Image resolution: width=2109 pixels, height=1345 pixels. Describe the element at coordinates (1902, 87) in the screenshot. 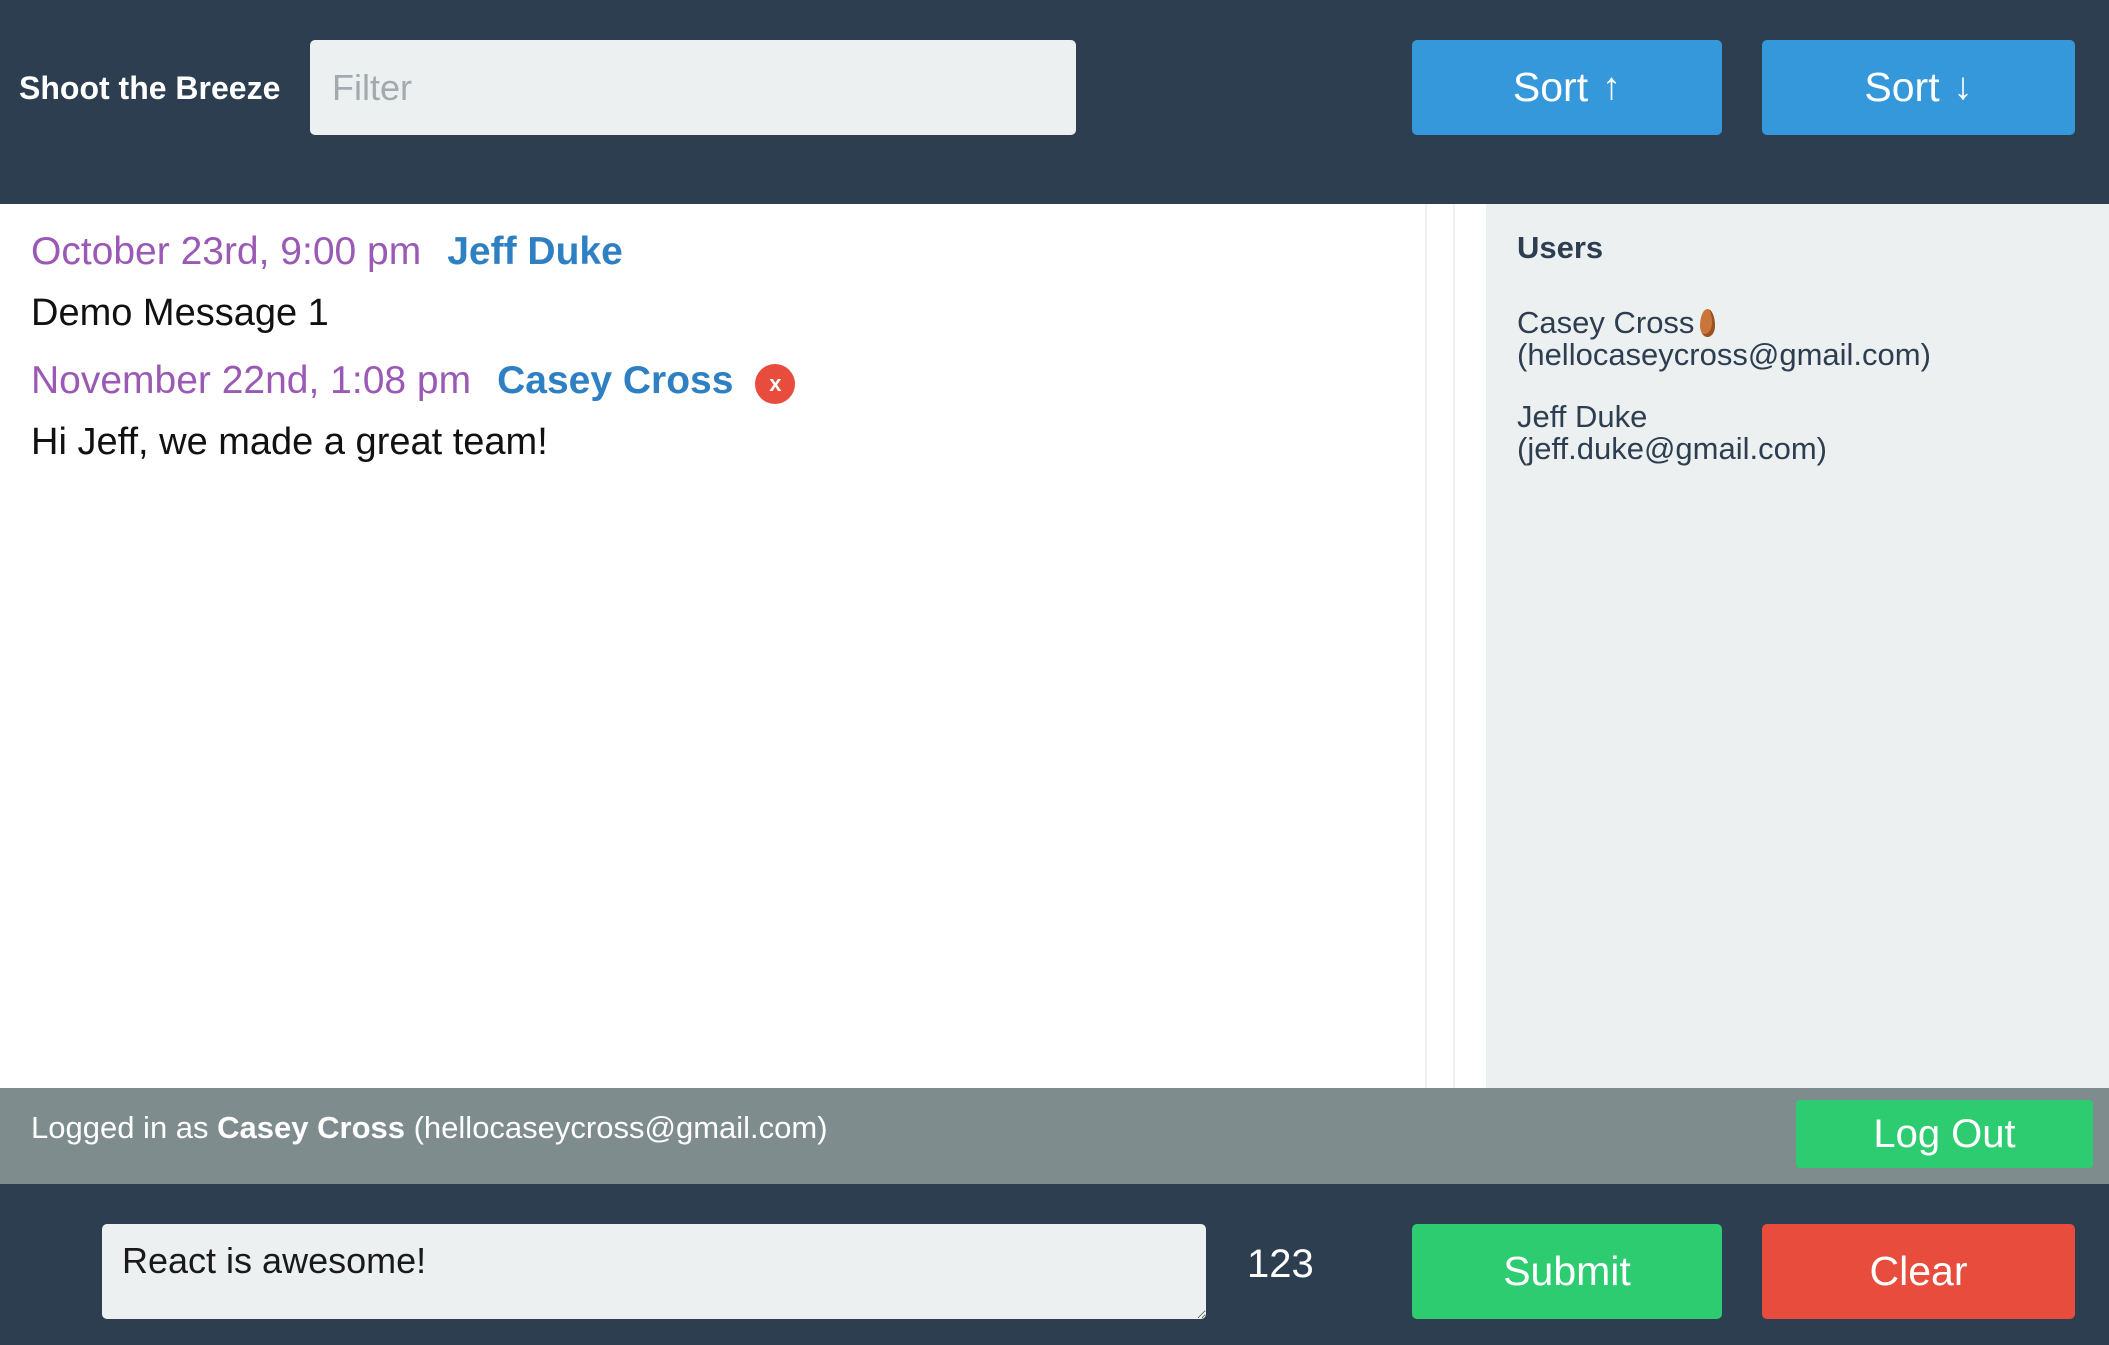

I see `sort-descending-label: Sort` at that location.